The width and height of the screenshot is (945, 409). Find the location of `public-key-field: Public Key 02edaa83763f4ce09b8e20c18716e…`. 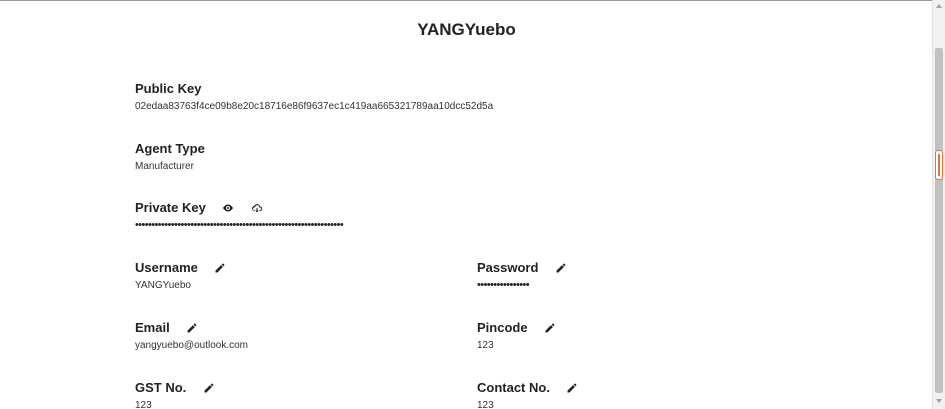

public-key-field: Public Key 02edaa83763f4ce09b8e20c18716e… is located at coordinates (314, 96).